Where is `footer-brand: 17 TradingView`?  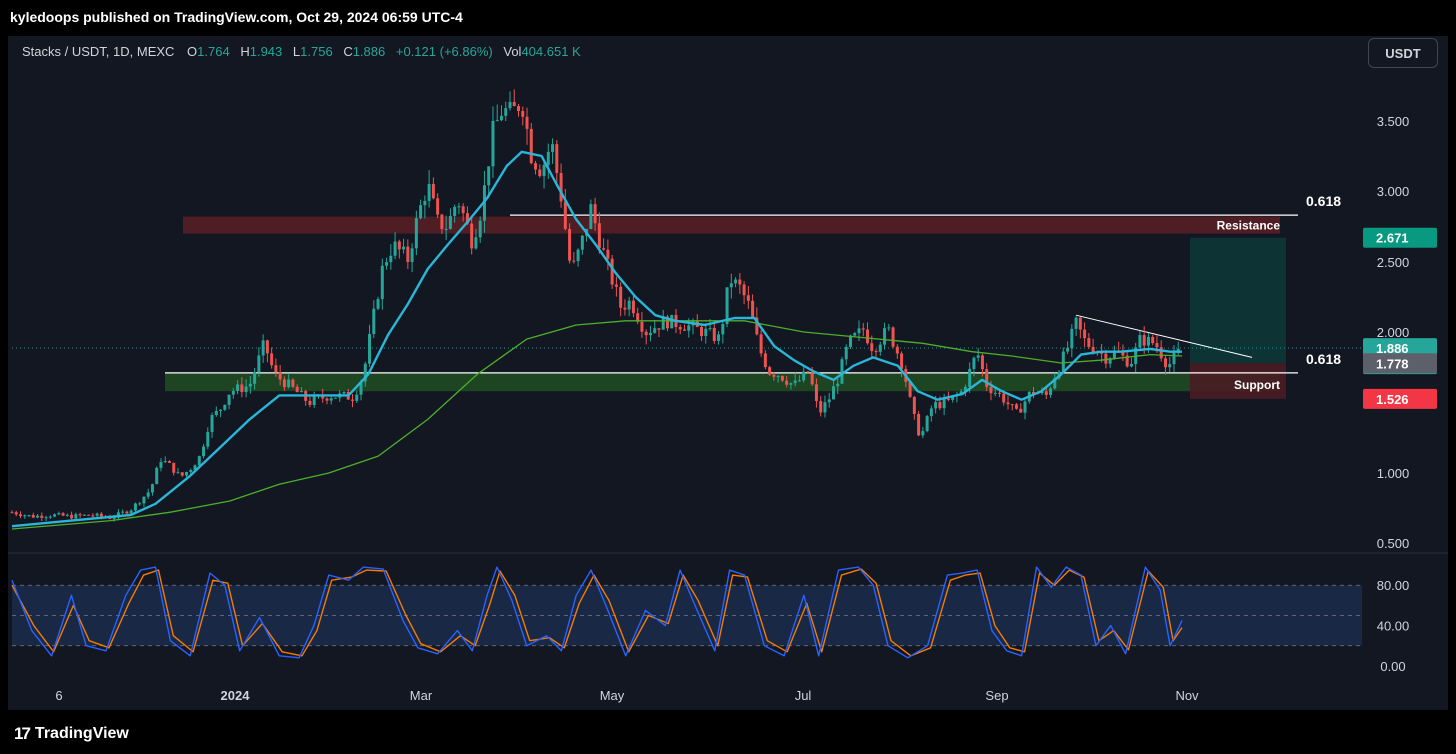
footer-brand: 17 TradingView is located at coordinates (71, 734).